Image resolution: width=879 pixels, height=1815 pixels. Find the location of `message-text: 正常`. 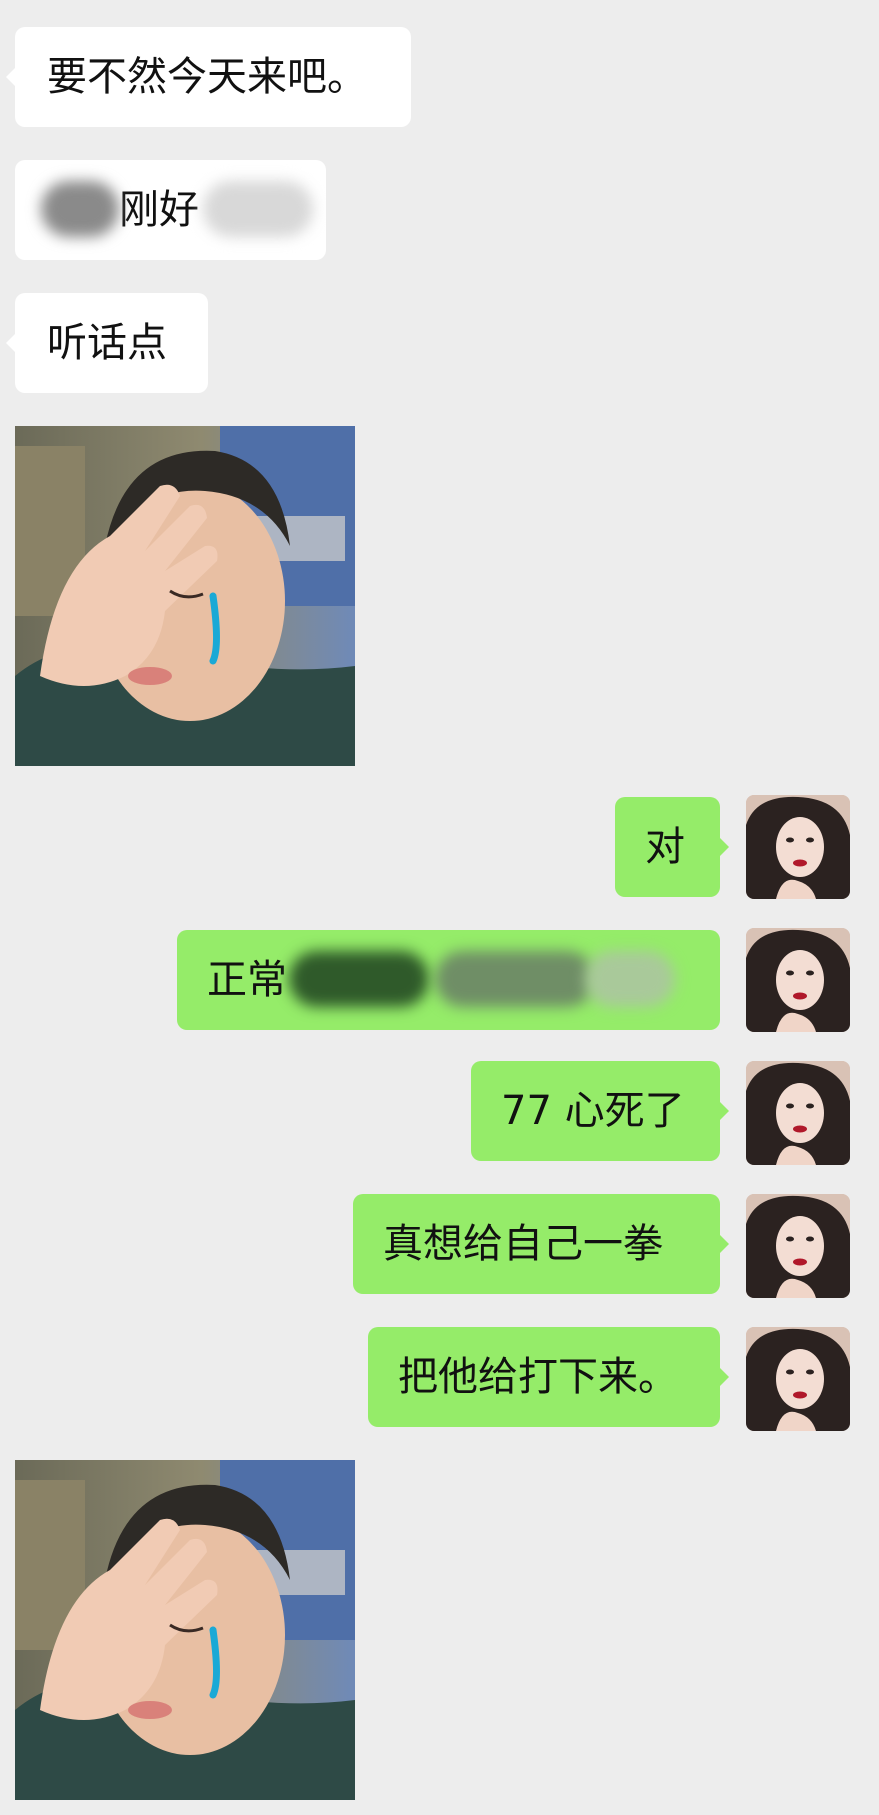

message-text: 正常 is located at coordinates (247, 980).